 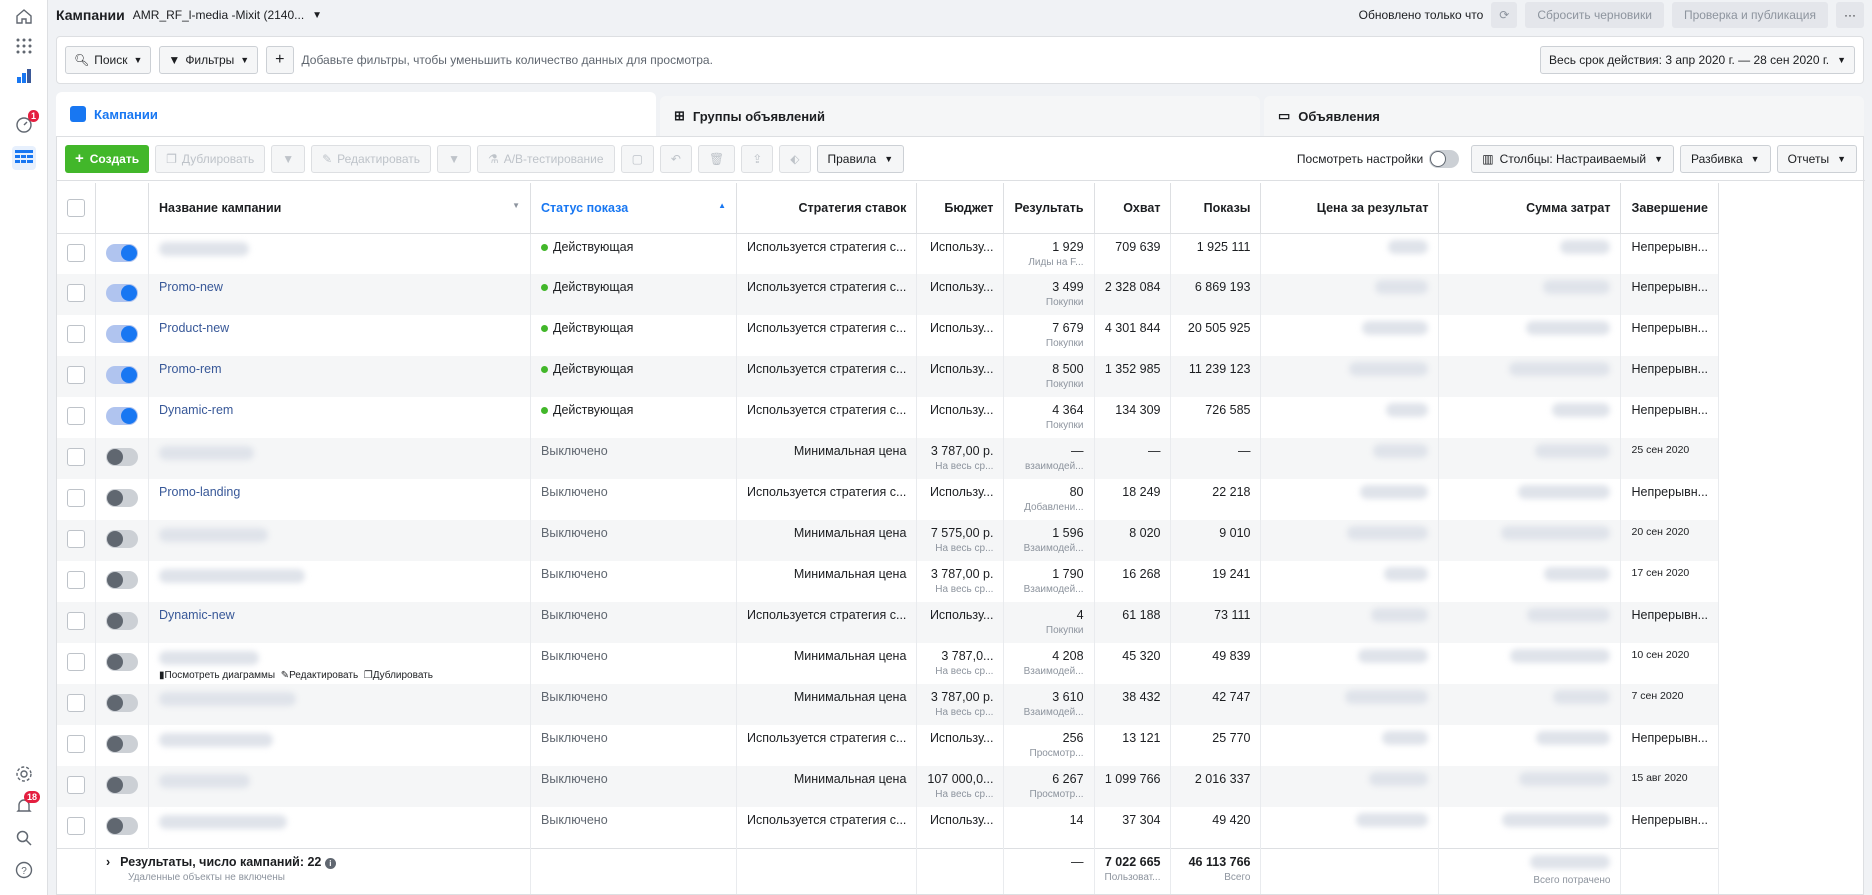 What do you see at coordinates (210, 158) in the screenshot?
I see `duplicate-button: ❐ Дублировать` at bounding box center [210, 158].